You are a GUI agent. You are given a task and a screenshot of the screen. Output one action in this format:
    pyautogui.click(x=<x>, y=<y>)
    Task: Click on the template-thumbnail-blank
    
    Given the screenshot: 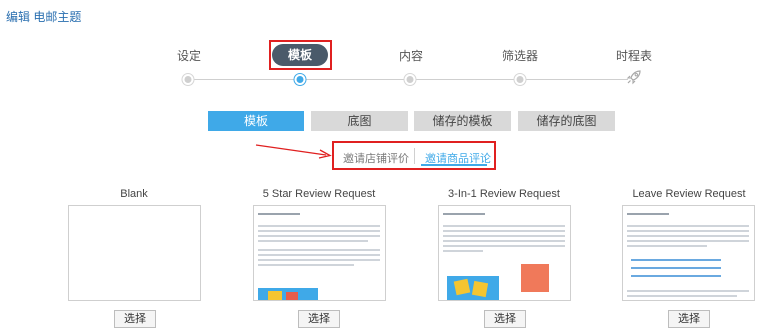 What is the action you would take?
    pyautogui.click(x=134, y=253)
    